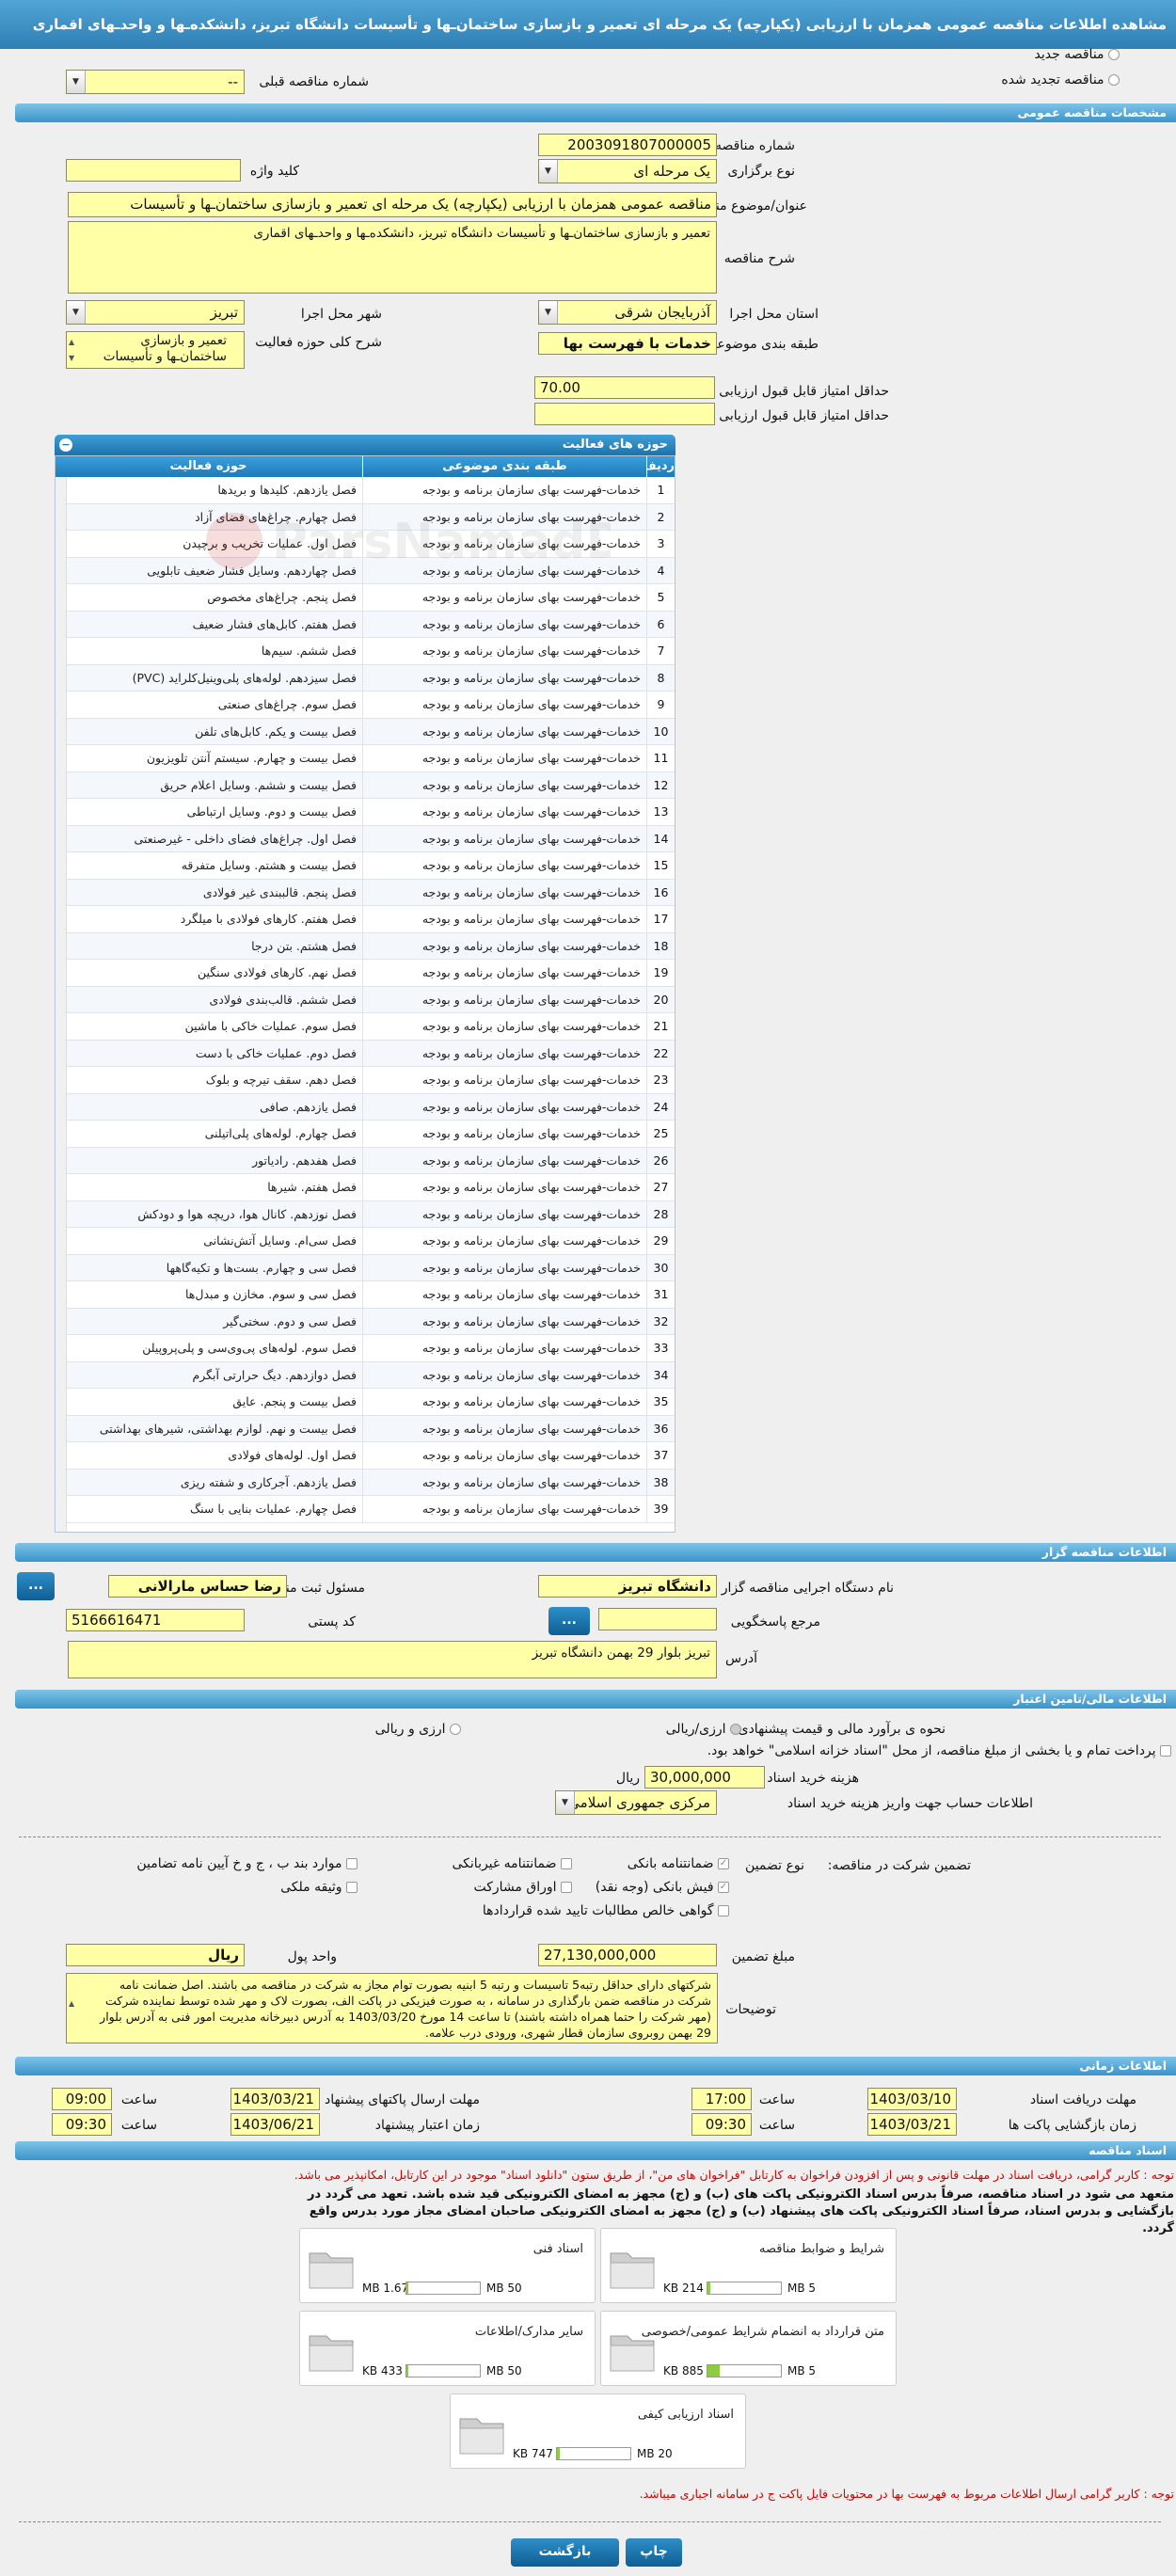 The image size is (1176, 2576). What do you see at coordinates (1060, 79) in the screenshot?
I see `renewed-tender-radio: مناقصه تجدید شده` at bounding box center [1060, 79].